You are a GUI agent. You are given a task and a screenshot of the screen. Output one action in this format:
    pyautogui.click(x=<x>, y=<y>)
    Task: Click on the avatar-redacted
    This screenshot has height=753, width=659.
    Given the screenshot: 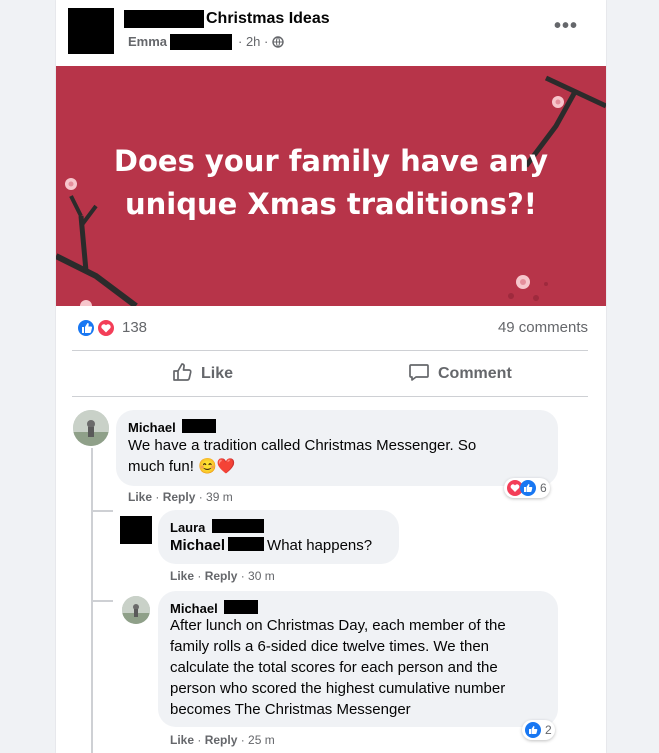 What is the action you would take?
    pyautogui.click(x=136, y=530)
    